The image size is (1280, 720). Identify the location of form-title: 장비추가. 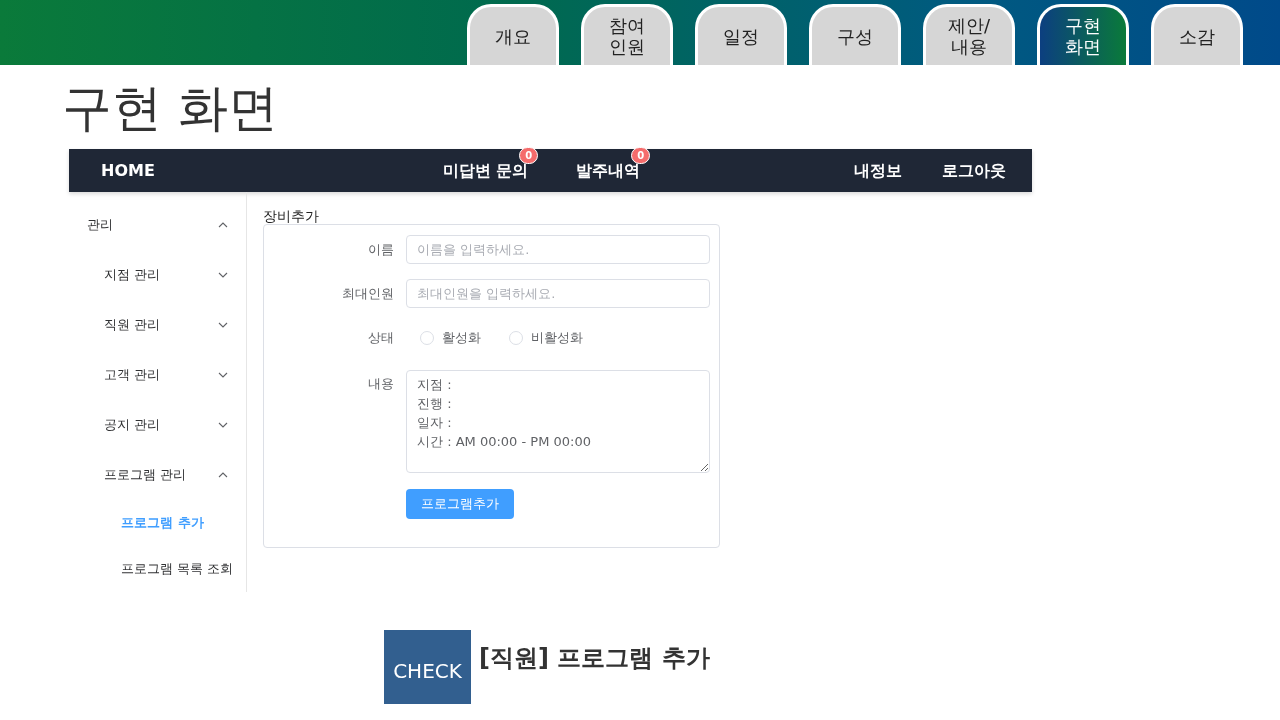
(291, 216).